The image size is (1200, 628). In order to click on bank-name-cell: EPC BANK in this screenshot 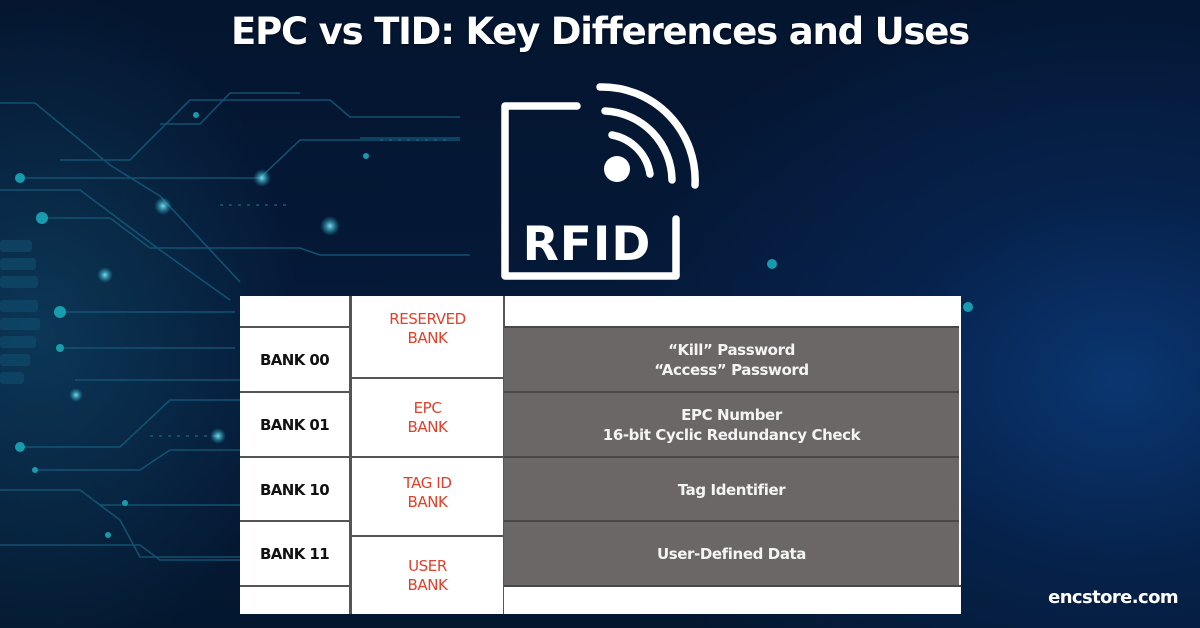, I will do `click(427, 417)`.